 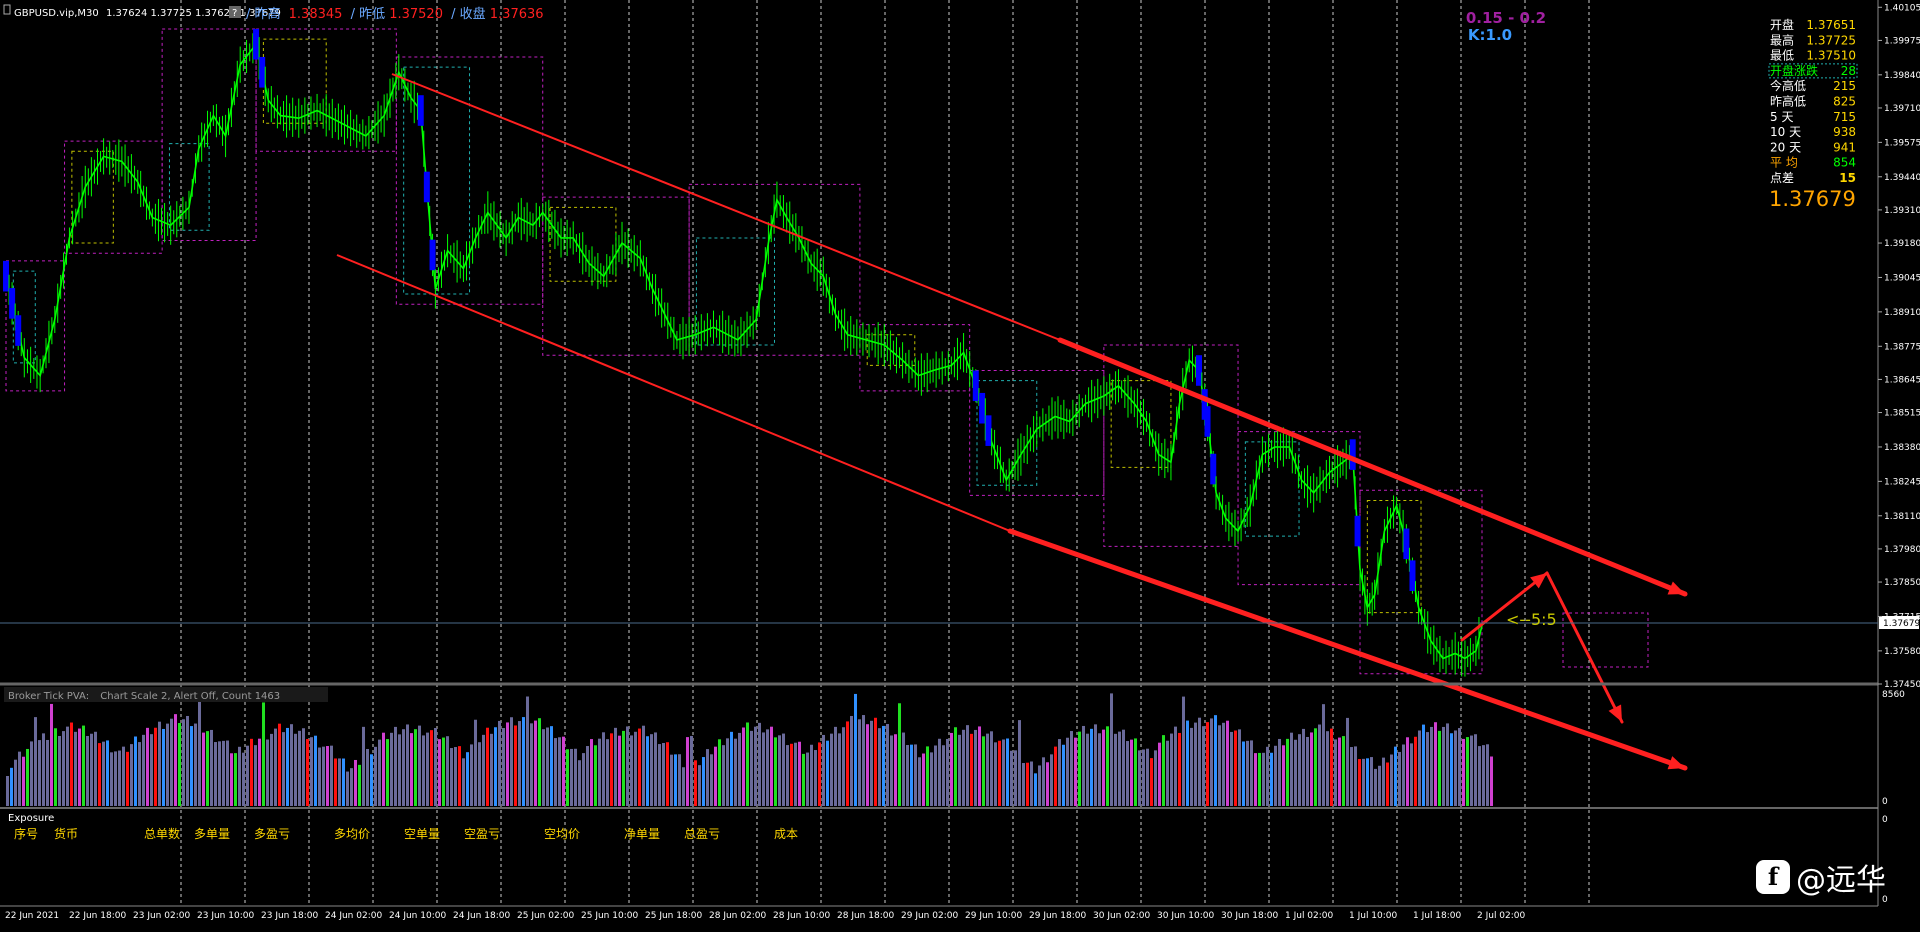 What do you see at coordinates (289, 916) in the screenshot?
I see `time-axis-tick-label: 23 Jun 18:00` at bounding box center [289, 916].